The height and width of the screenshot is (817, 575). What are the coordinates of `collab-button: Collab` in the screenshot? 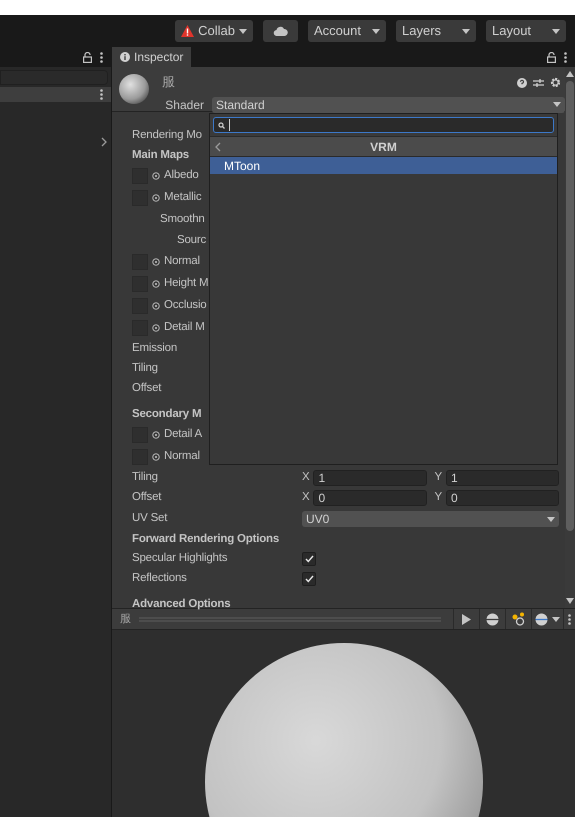 It's located at (214, 31).